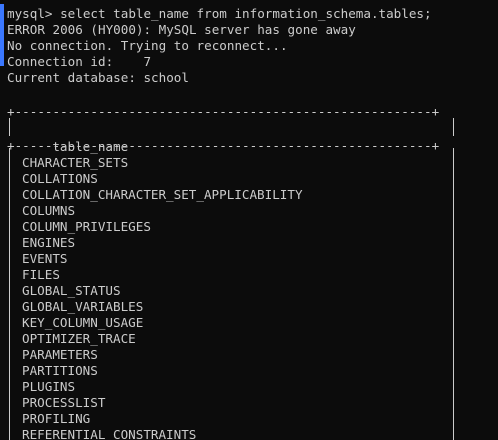  Describe the element at coordinates (41, 274) in the screenshot. I see `table-row: FILES` at that location.